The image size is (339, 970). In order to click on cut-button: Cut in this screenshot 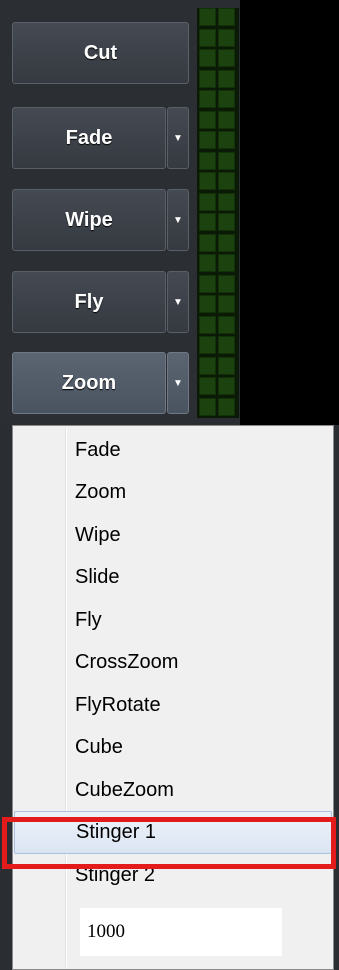, I will do `click(100, 53)`.